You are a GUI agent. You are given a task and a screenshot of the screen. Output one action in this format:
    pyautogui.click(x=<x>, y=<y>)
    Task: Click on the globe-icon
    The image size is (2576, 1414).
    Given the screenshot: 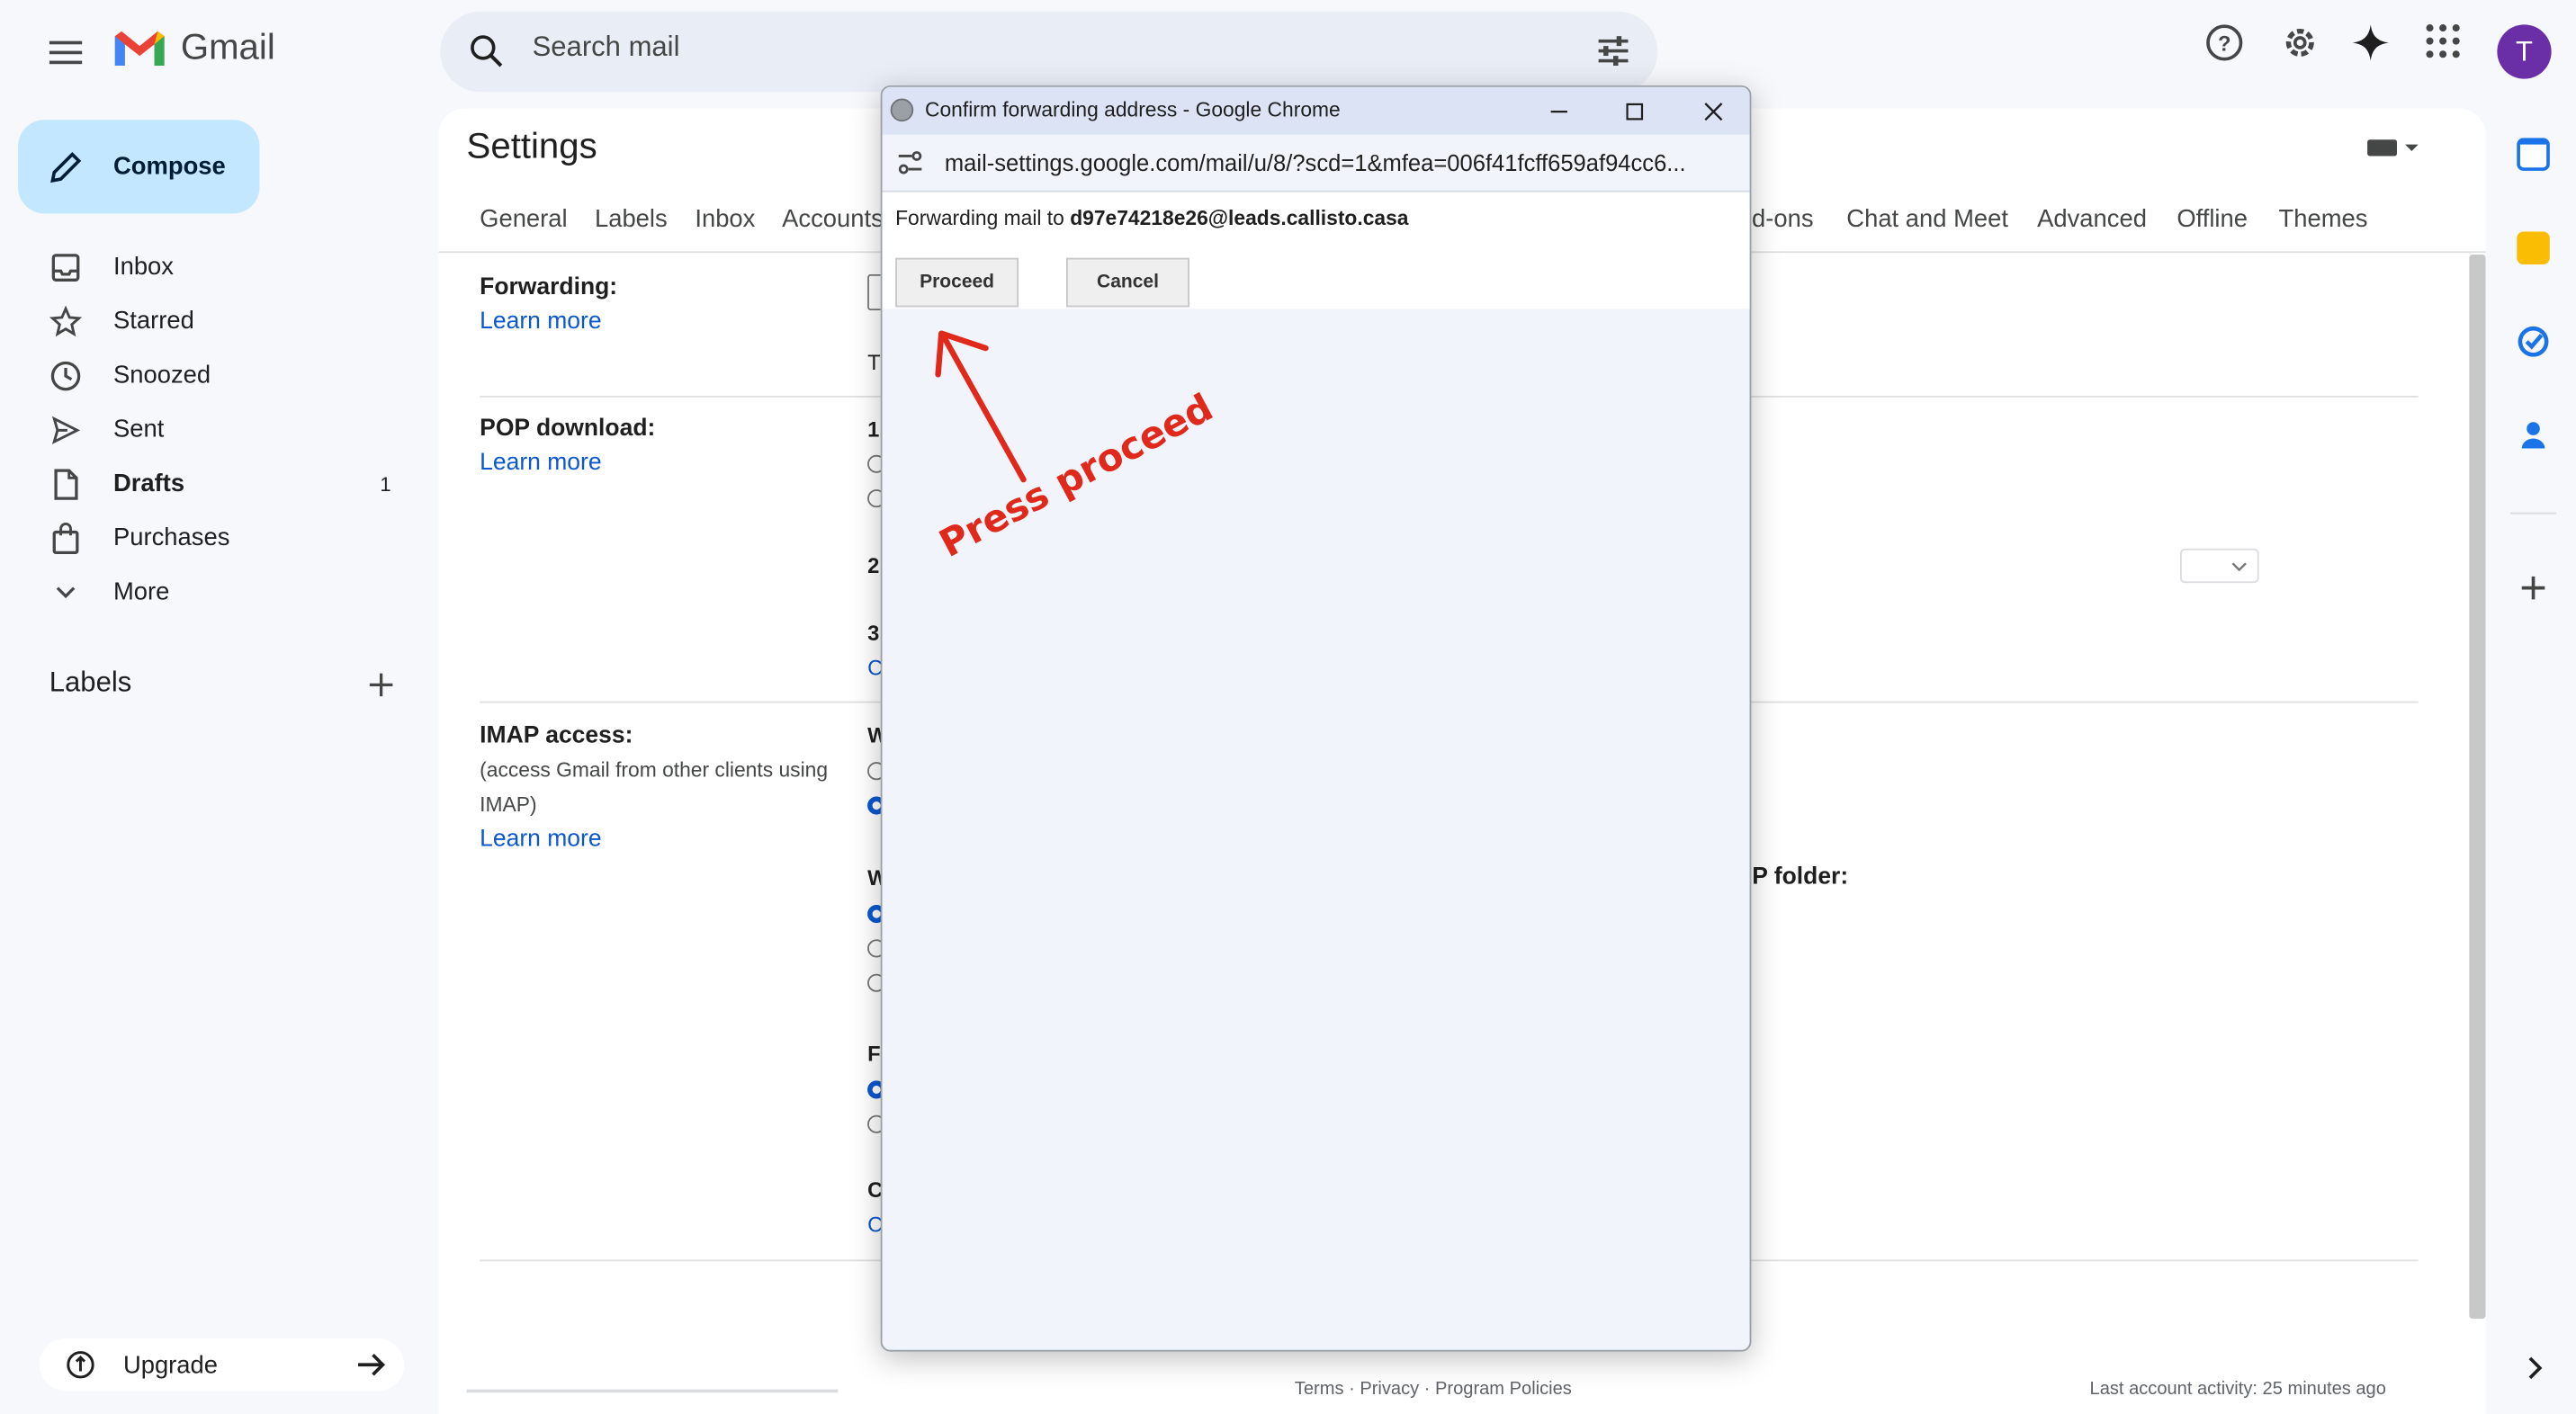 What is the action you would take?
    pyautogui.click(x=902, y=110)
    